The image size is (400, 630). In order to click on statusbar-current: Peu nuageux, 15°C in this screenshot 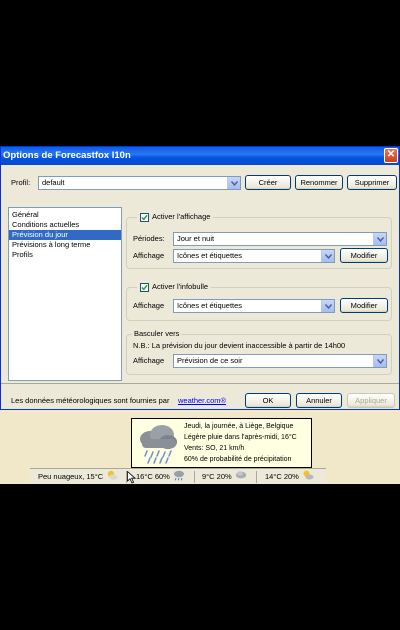, I will do `click(78, 477)`.